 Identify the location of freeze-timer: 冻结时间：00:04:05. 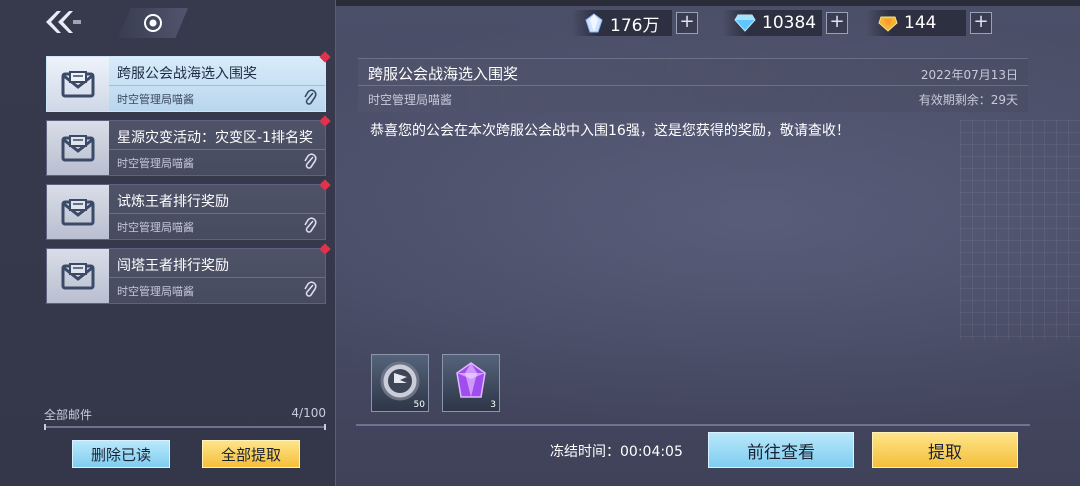
(616, 452).